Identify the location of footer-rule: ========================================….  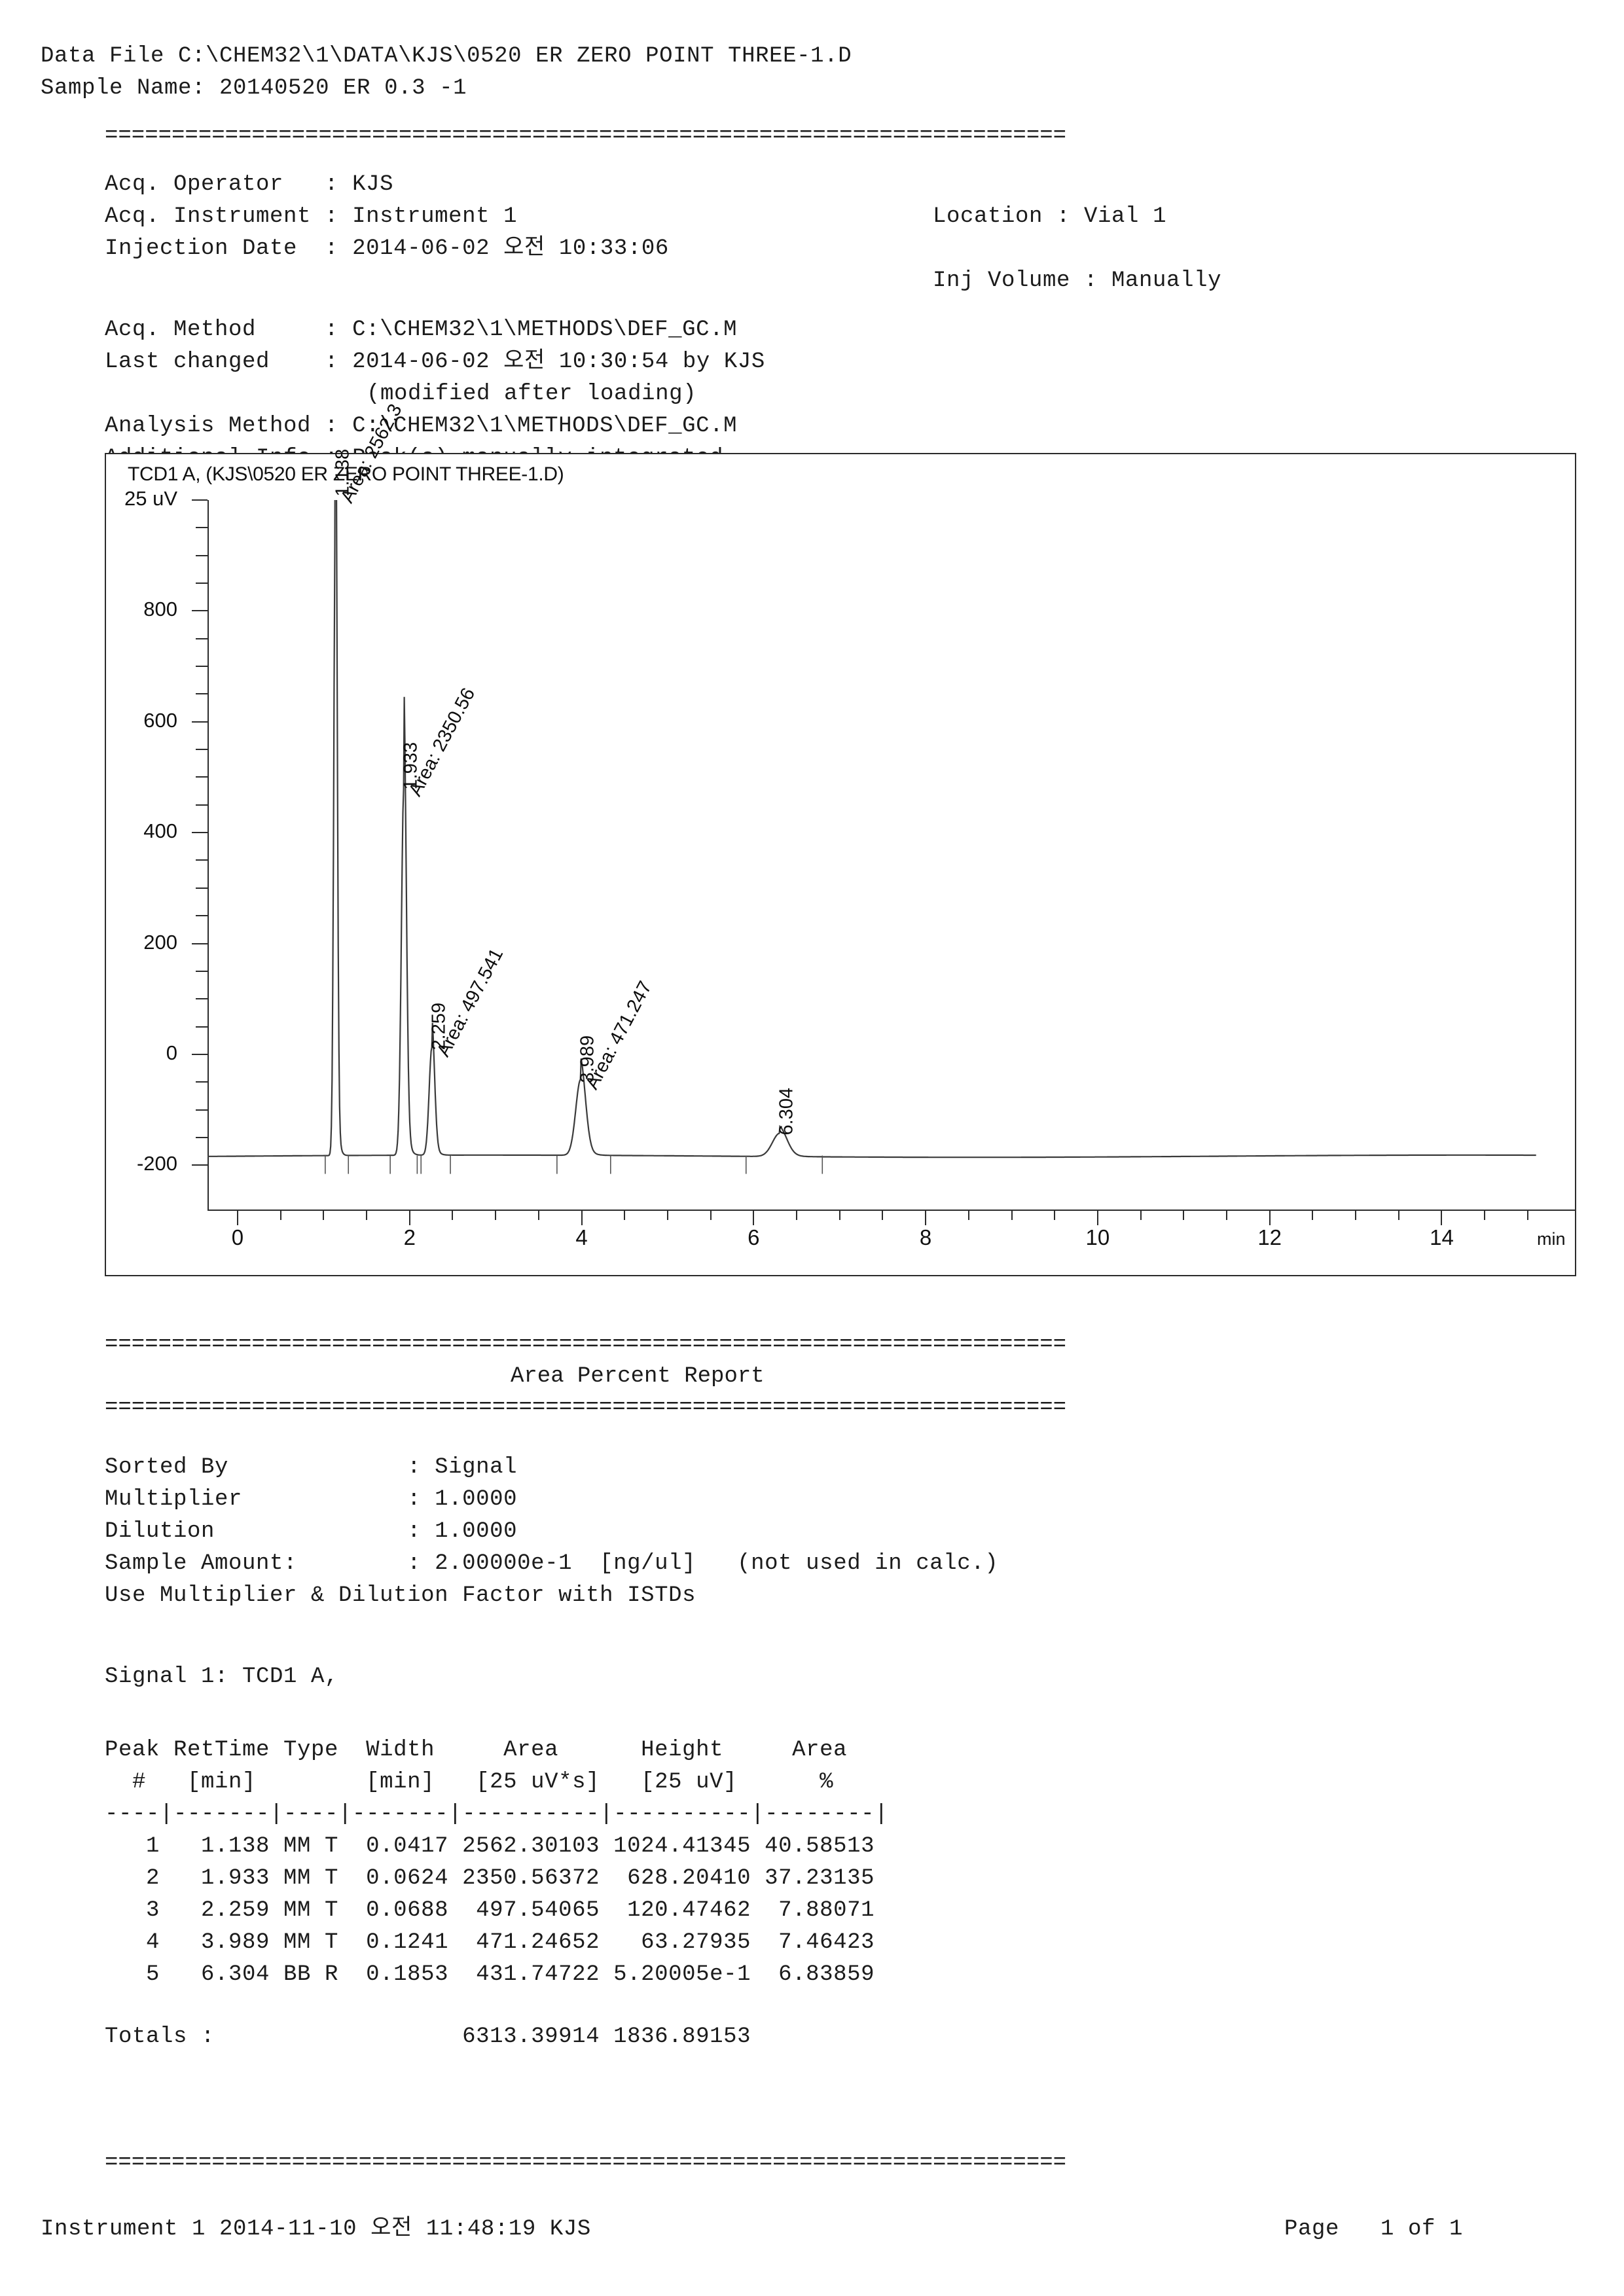
(586, 2163).